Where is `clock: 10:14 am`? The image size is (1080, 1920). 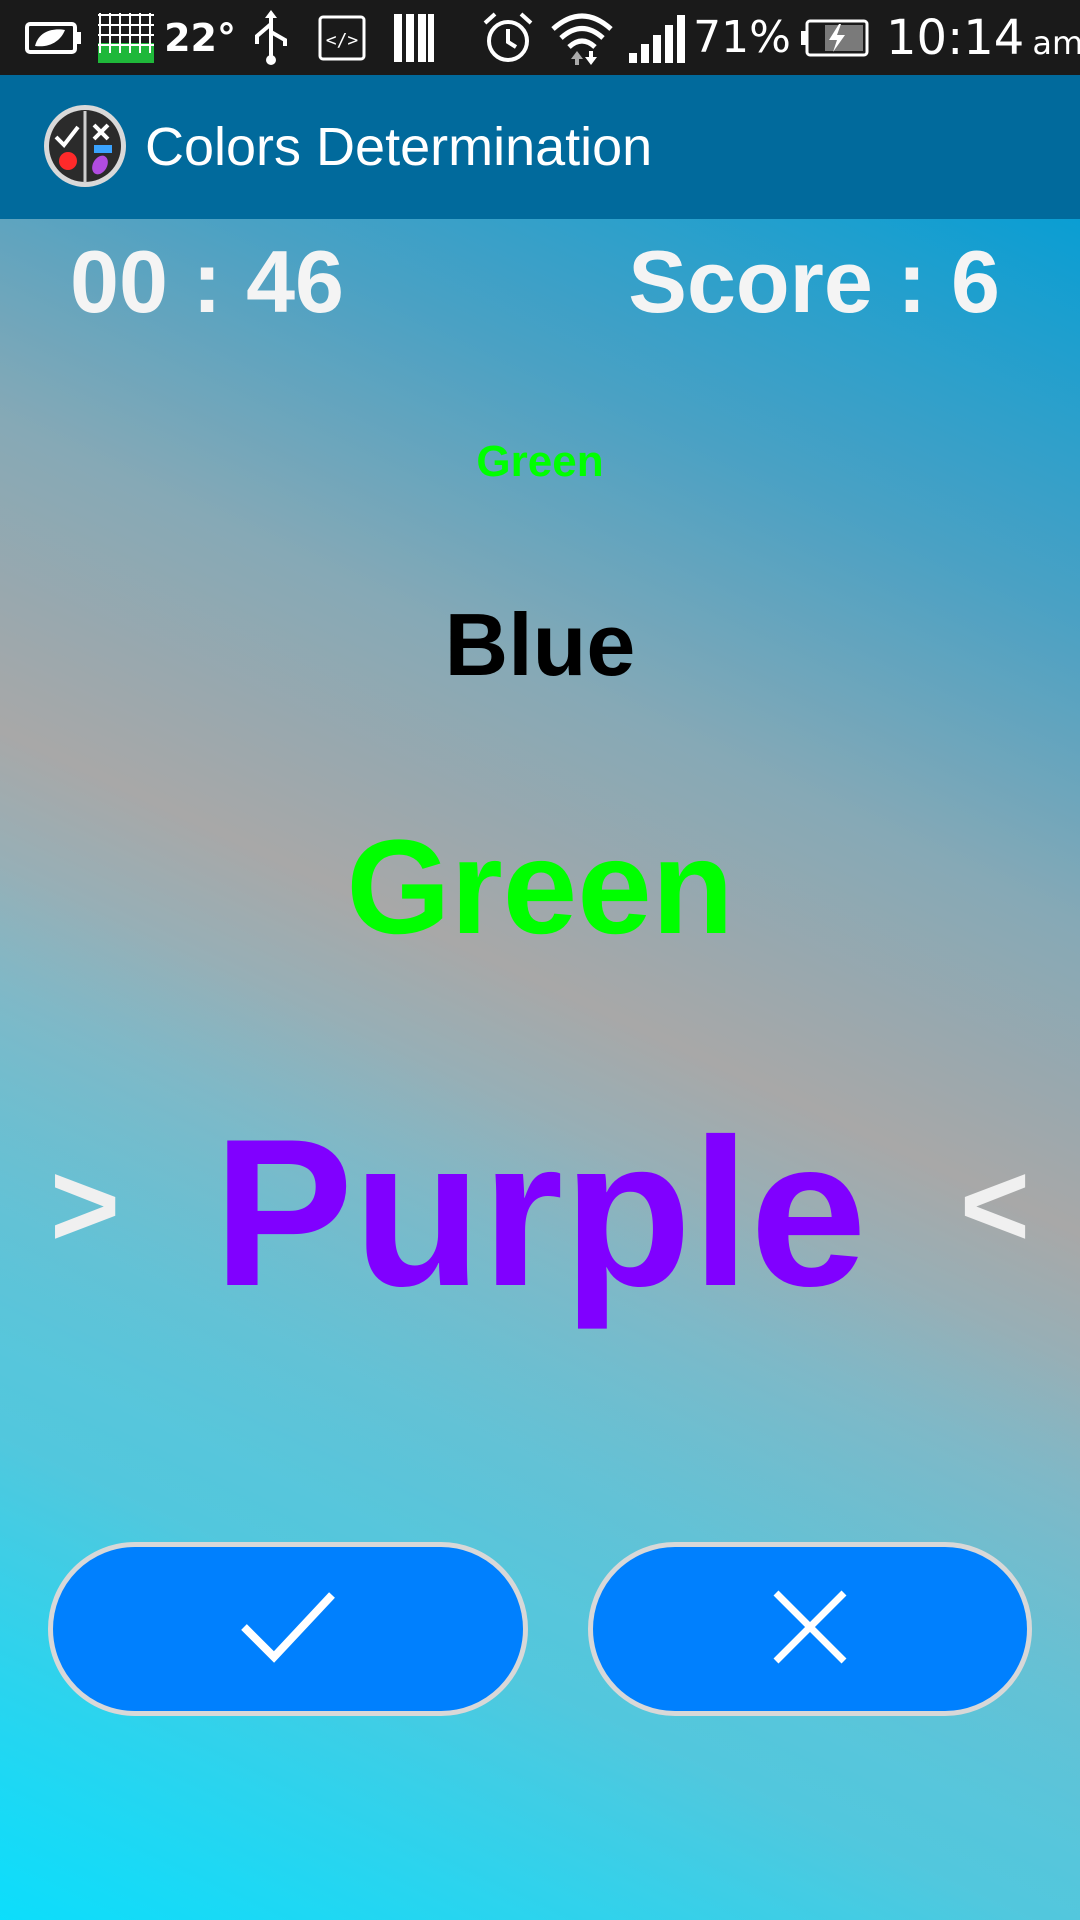
clock: 10:14 am is located at coordinates (983, 37).